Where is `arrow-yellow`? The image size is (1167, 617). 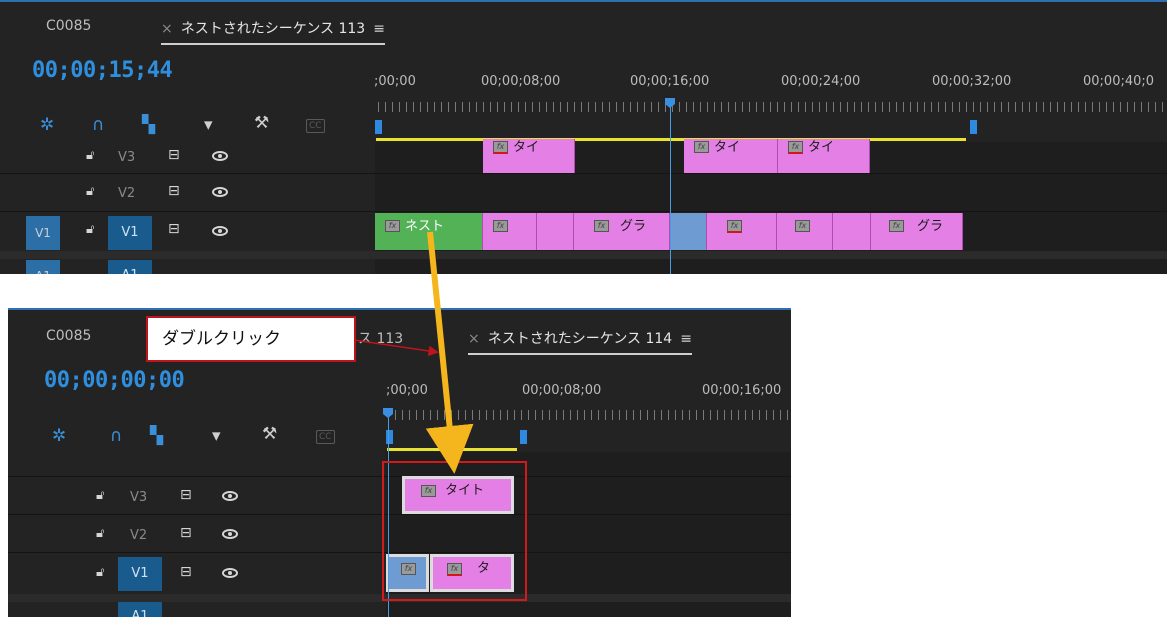
arrow-yellow is located at coordinates (449, 352).